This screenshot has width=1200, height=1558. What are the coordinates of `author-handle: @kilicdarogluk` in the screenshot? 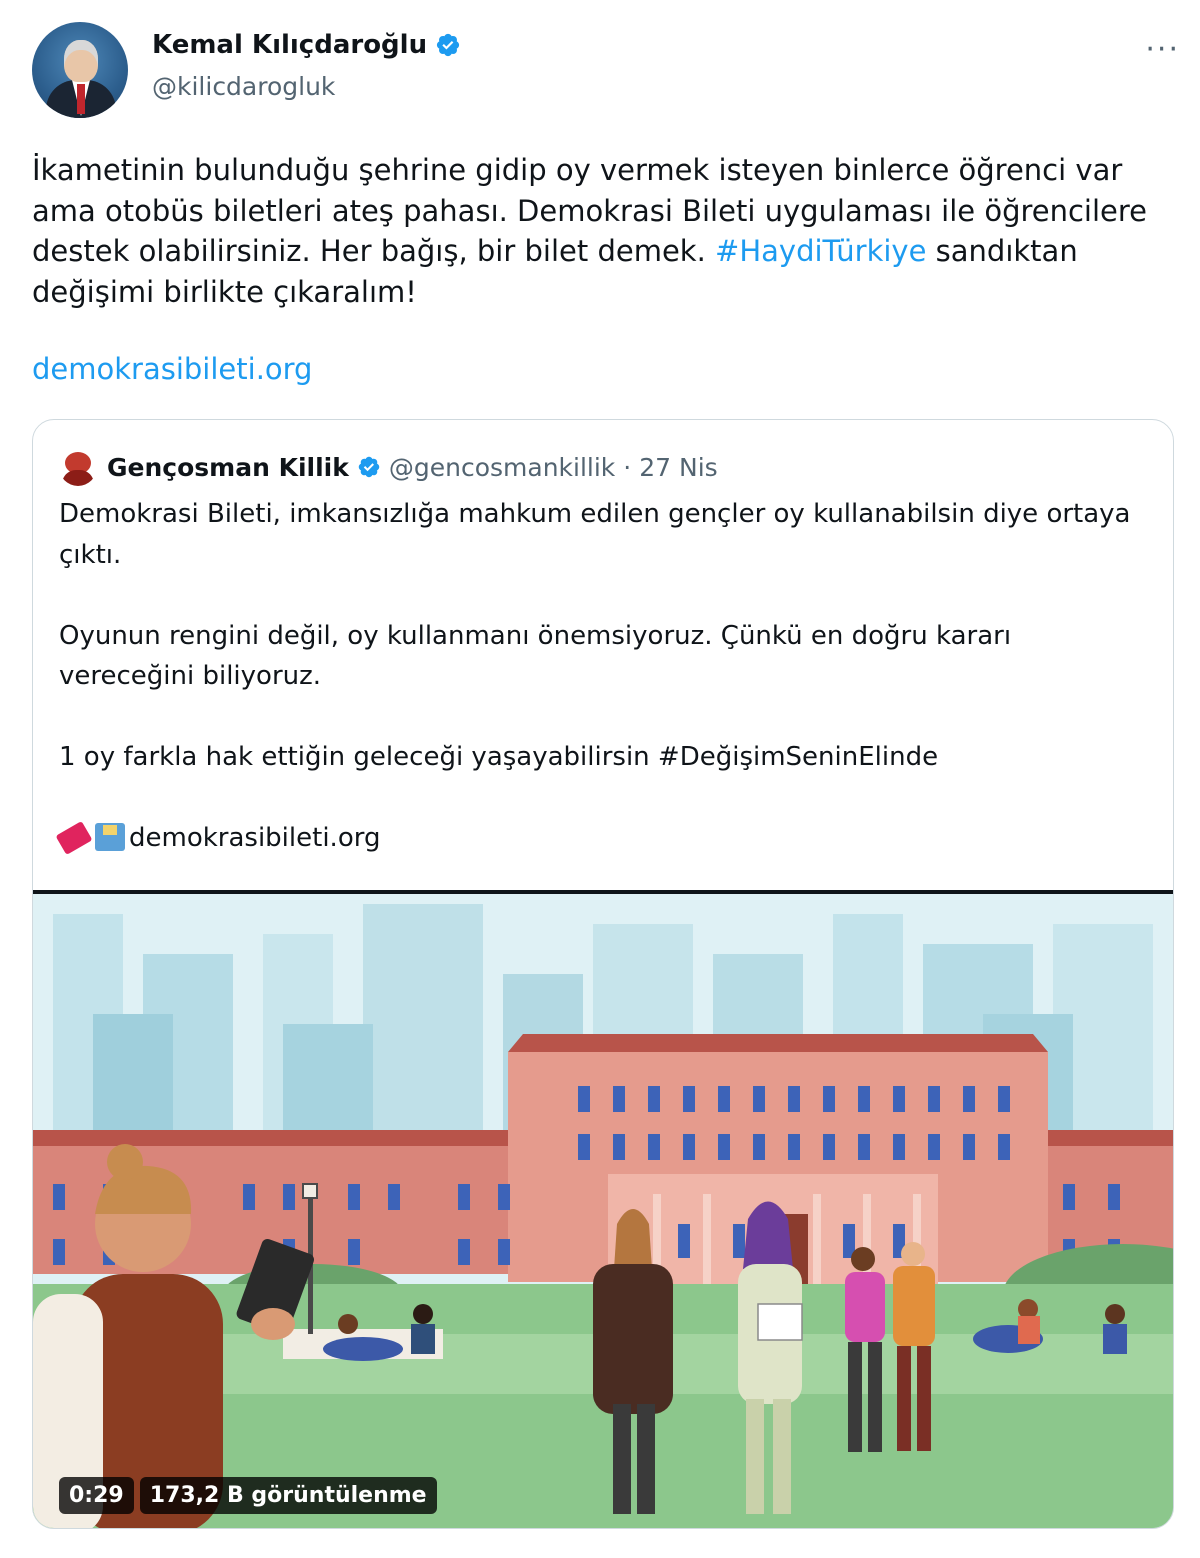 It's located at (243, 86).